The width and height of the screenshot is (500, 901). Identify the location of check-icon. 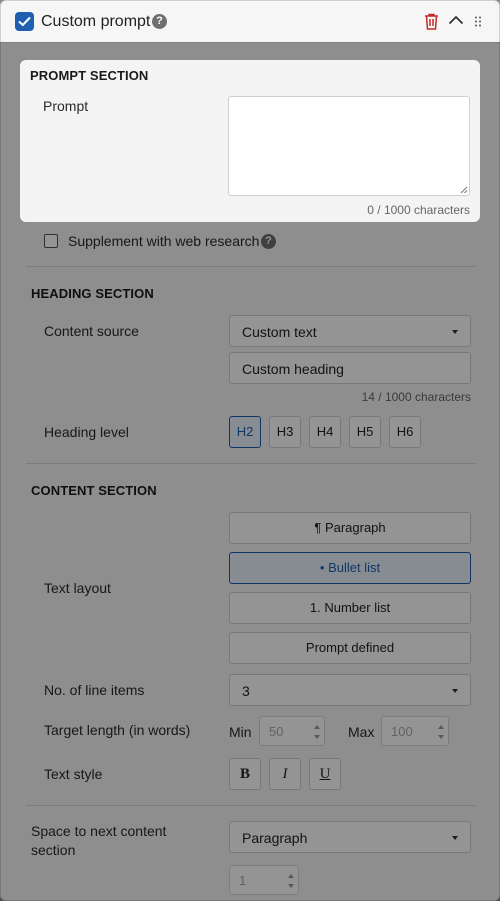
(24, 21).